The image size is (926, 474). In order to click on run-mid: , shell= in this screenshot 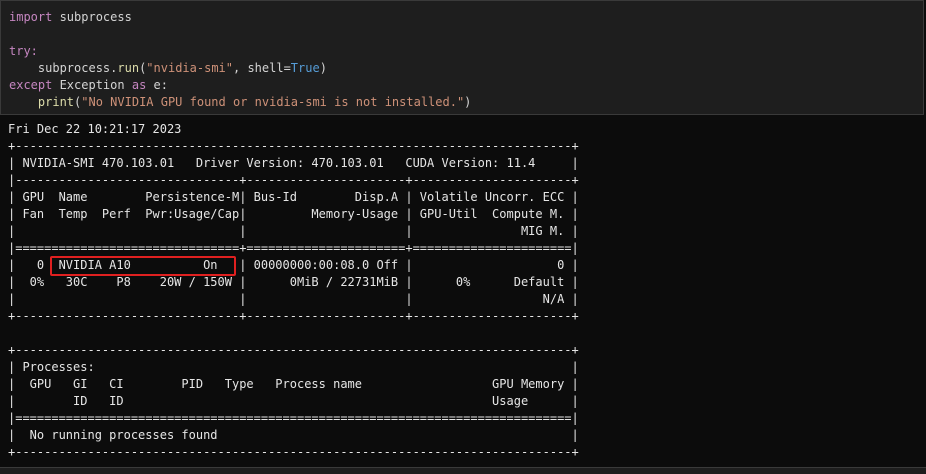, I will do `click(262, 68)`.